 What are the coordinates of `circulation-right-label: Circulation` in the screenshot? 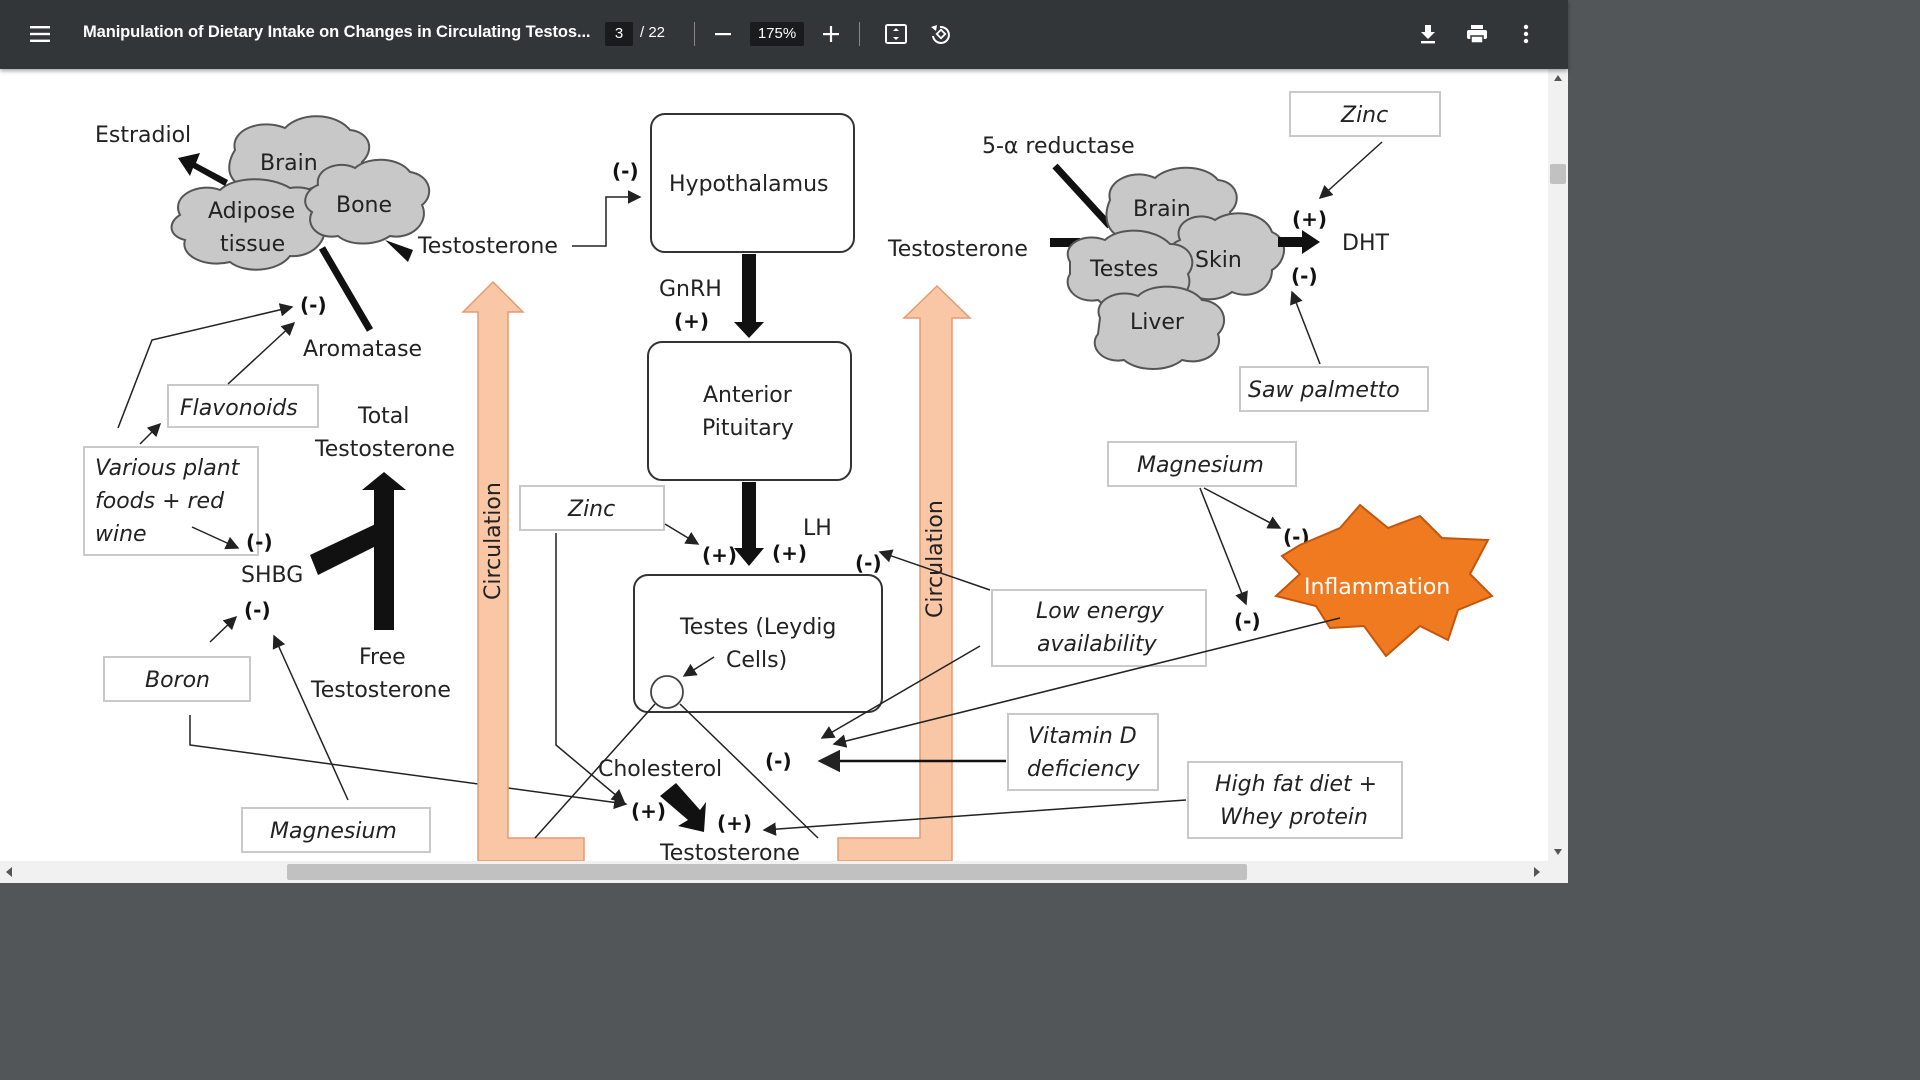 It's located at (935, 559).